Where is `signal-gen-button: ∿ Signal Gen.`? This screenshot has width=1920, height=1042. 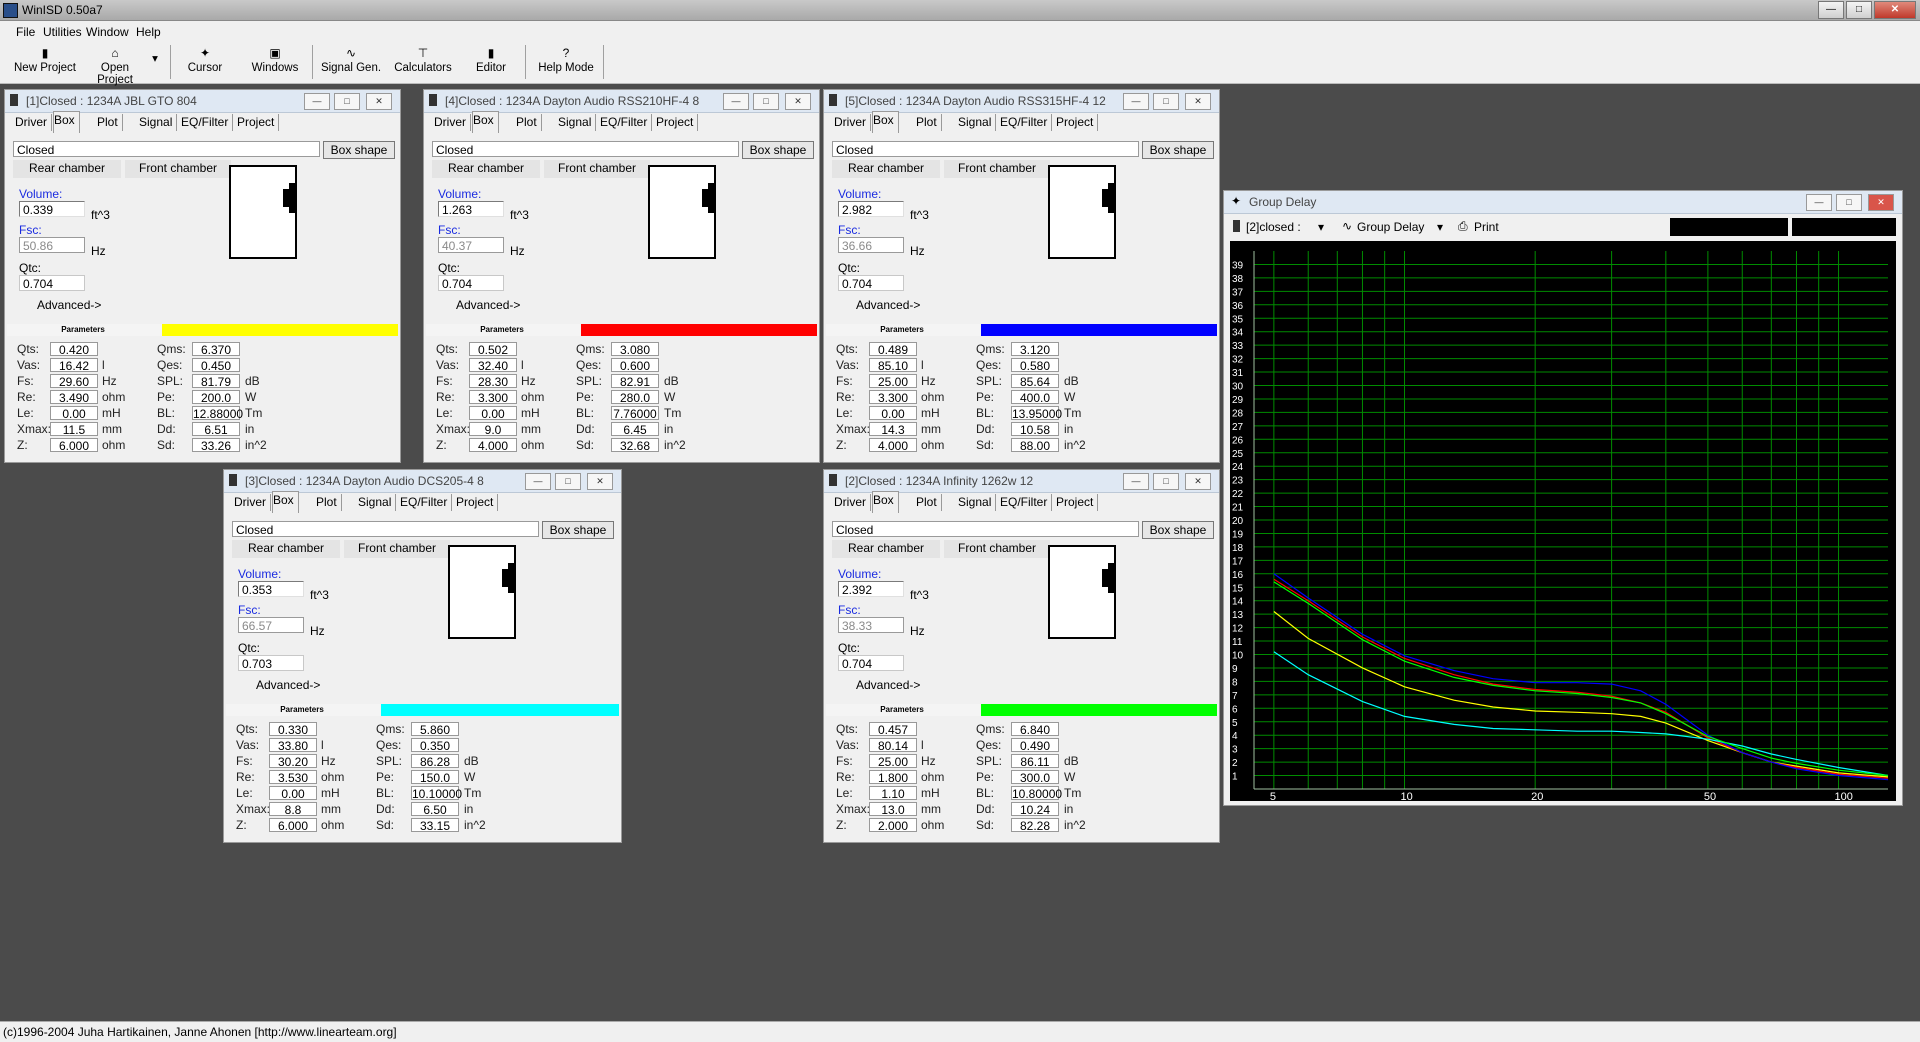 signal-gen-button: ∿ Signal Gen. is located at coordinates (351, 62).